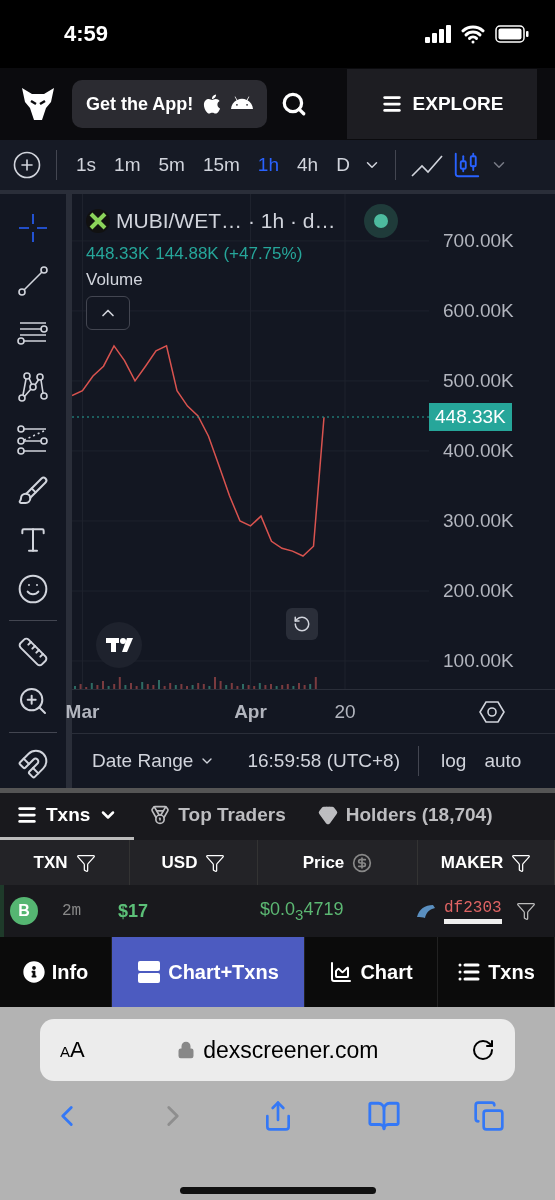 The height and width of the screenshot is (1200, 555). What do you see at coordinates (118, 254) in the screenshot?
I see `last-price: 448.33K` at bounding box center [118, 254].